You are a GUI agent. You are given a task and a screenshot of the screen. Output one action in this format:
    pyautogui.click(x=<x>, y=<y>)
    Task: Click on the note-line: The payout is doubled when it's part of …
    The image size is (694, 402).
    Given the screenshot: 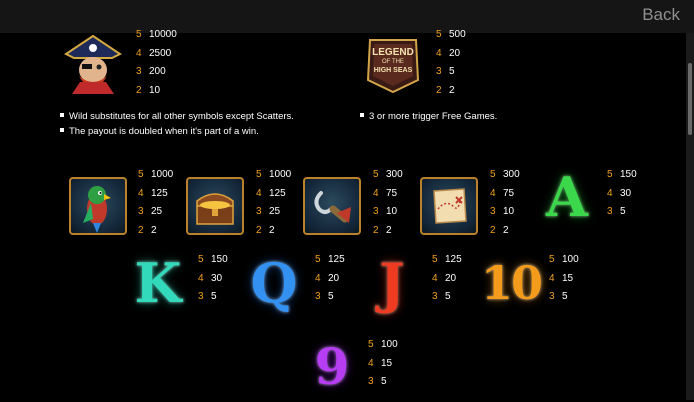 What is the action you would take?
    pyautogui.click(x=177, y=131)
    